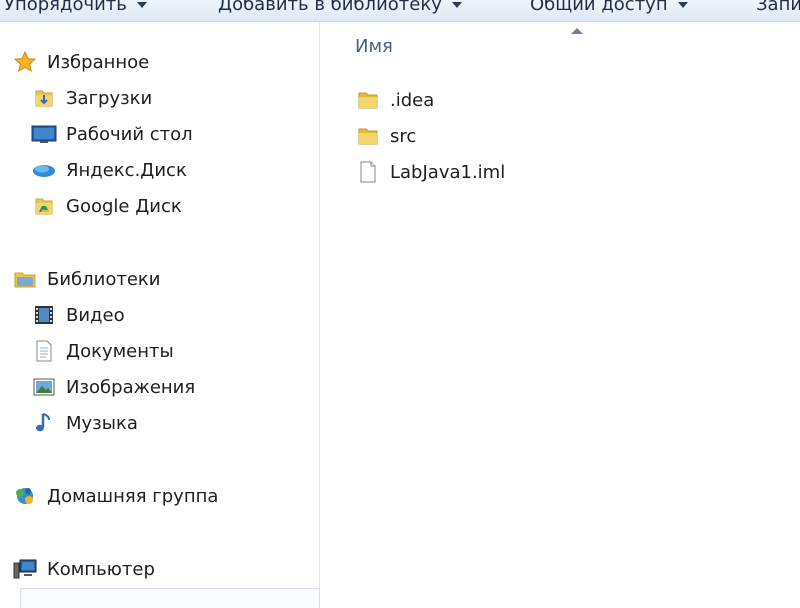  What do you see at coordinates (44, 170) in the screenshot?
I see `yandex-disk-icon` at bounding box center [44, 170].